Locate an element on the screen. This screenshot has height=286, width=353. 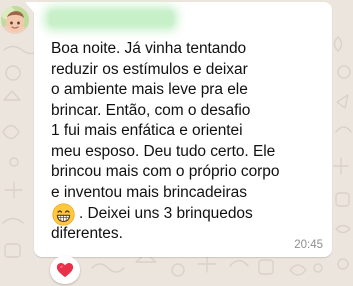
message-emoji-line: . Deixei uns 3 brinquedos is located at coordinates (185, 214).